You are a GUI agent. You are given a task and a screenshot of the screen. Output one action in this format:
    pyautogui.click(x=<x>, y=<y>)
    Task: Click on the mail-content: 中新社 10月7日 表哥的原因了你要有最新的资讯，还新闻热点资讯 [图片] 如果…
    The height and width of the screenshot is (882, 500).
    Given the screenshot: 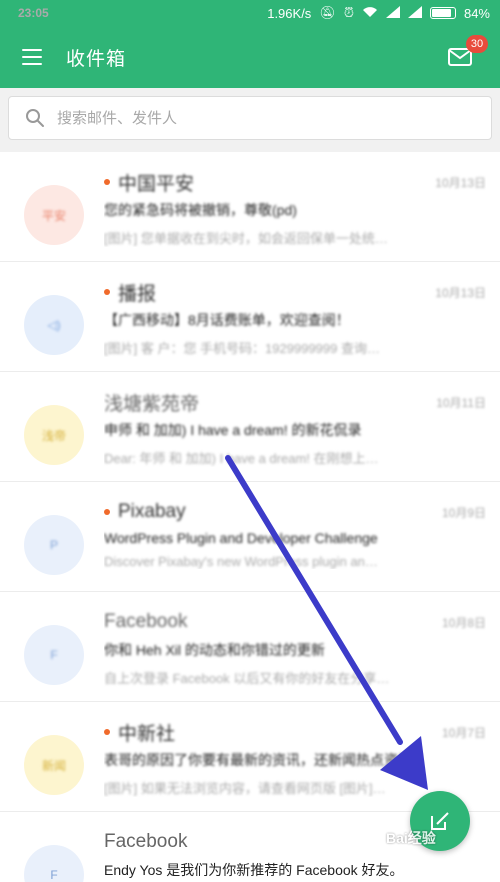 What is the action you would take?
    pyautogui.click(x=295, y=758)
    